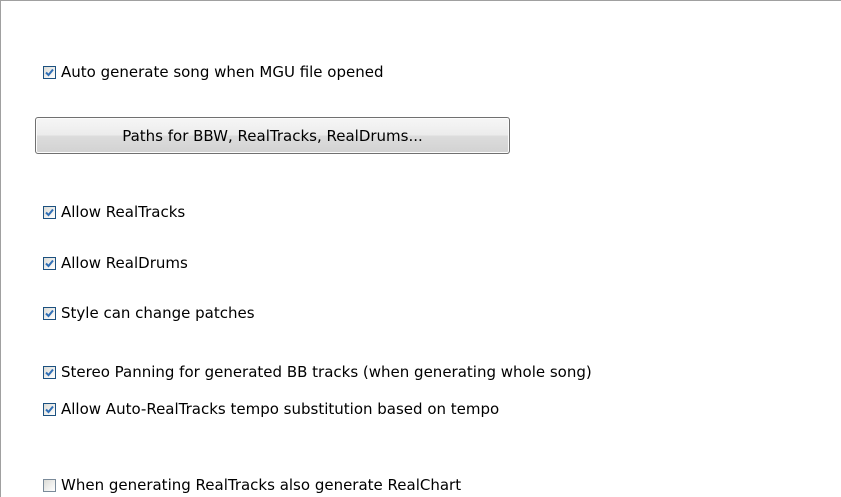 This screenshot has height=497, width=841. I want to click on generate-realchart-checkbox, so click(49, 485).